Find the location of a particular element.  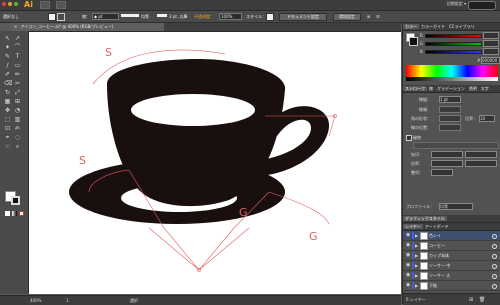

delete-layer-icon: 🗑 is located at coordinates (482, 300).